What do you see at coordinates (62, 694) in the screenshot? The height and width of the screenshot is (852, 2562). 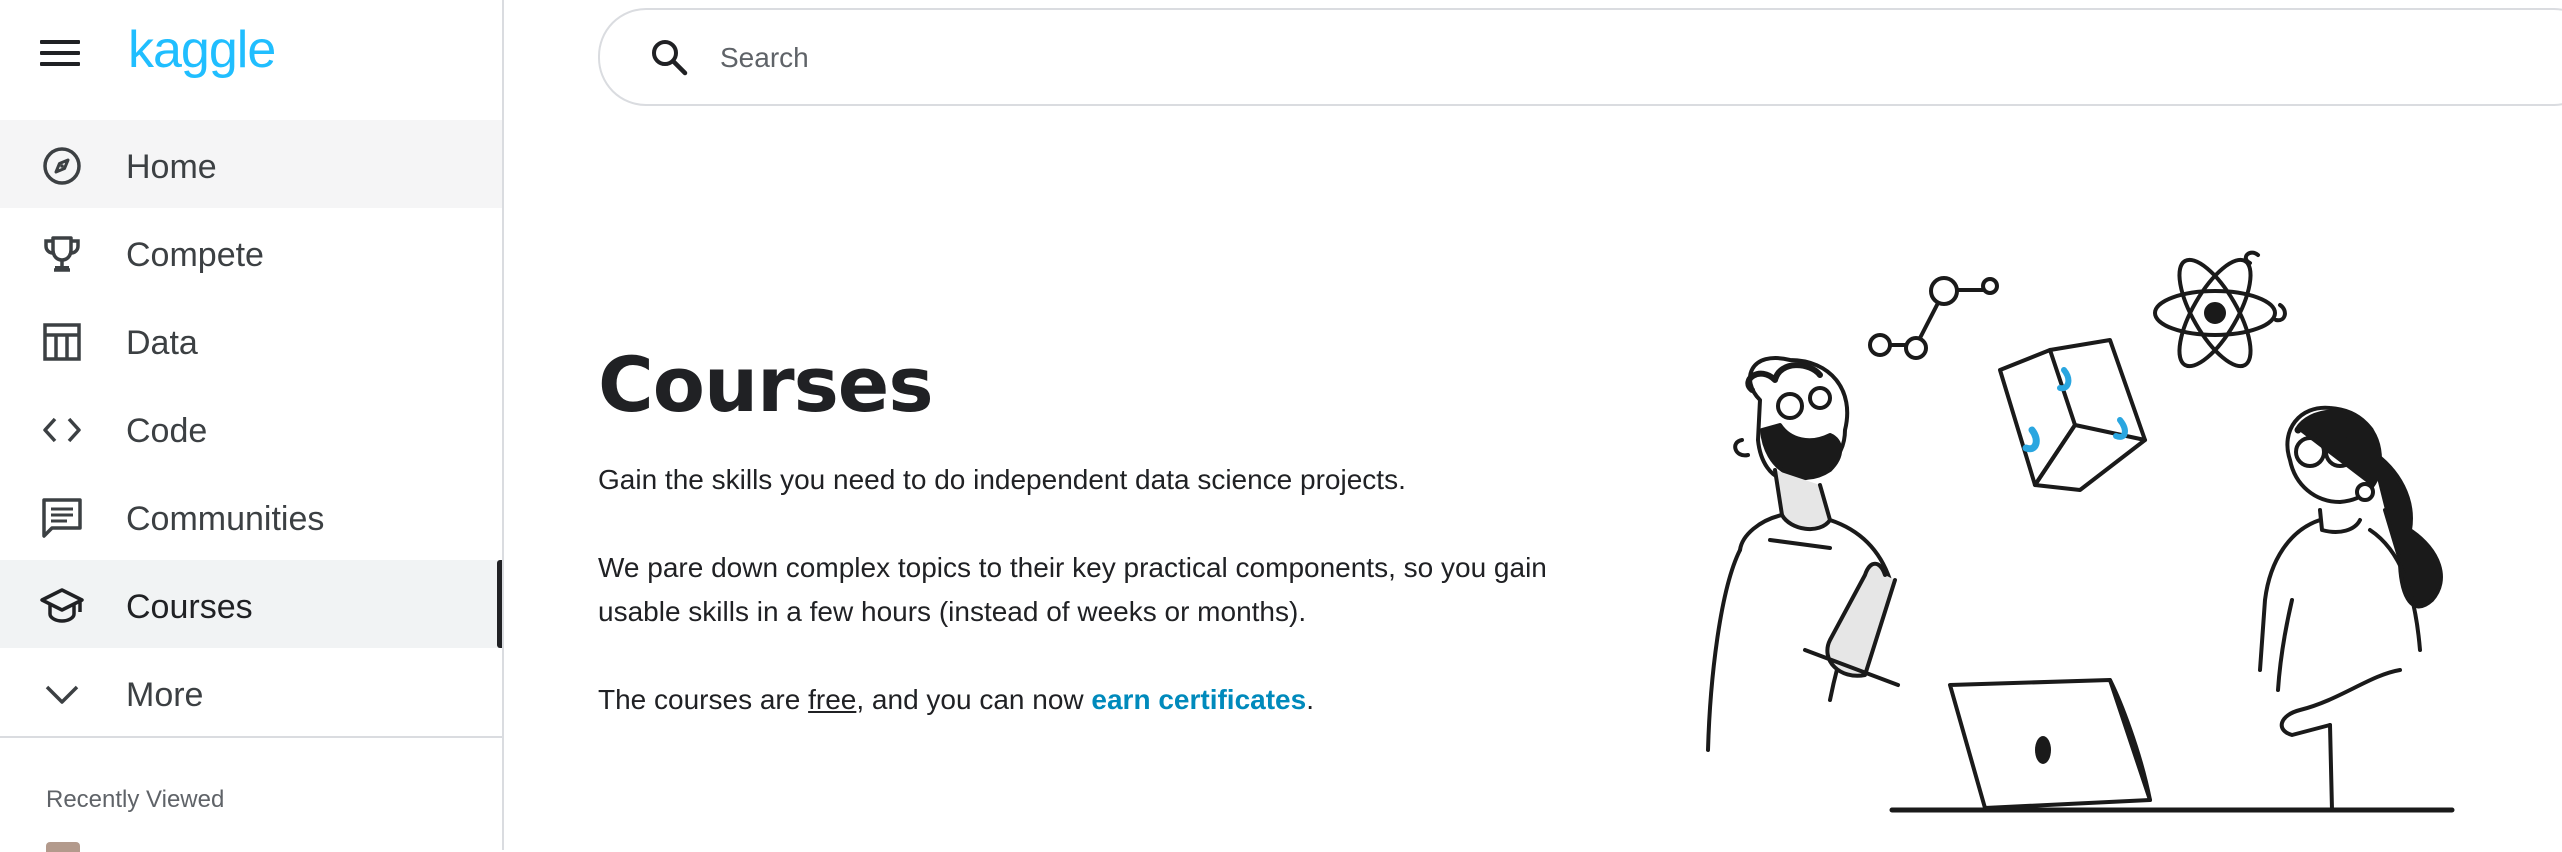 I see `chevron-down-icon` at bounding box center [62, 694].